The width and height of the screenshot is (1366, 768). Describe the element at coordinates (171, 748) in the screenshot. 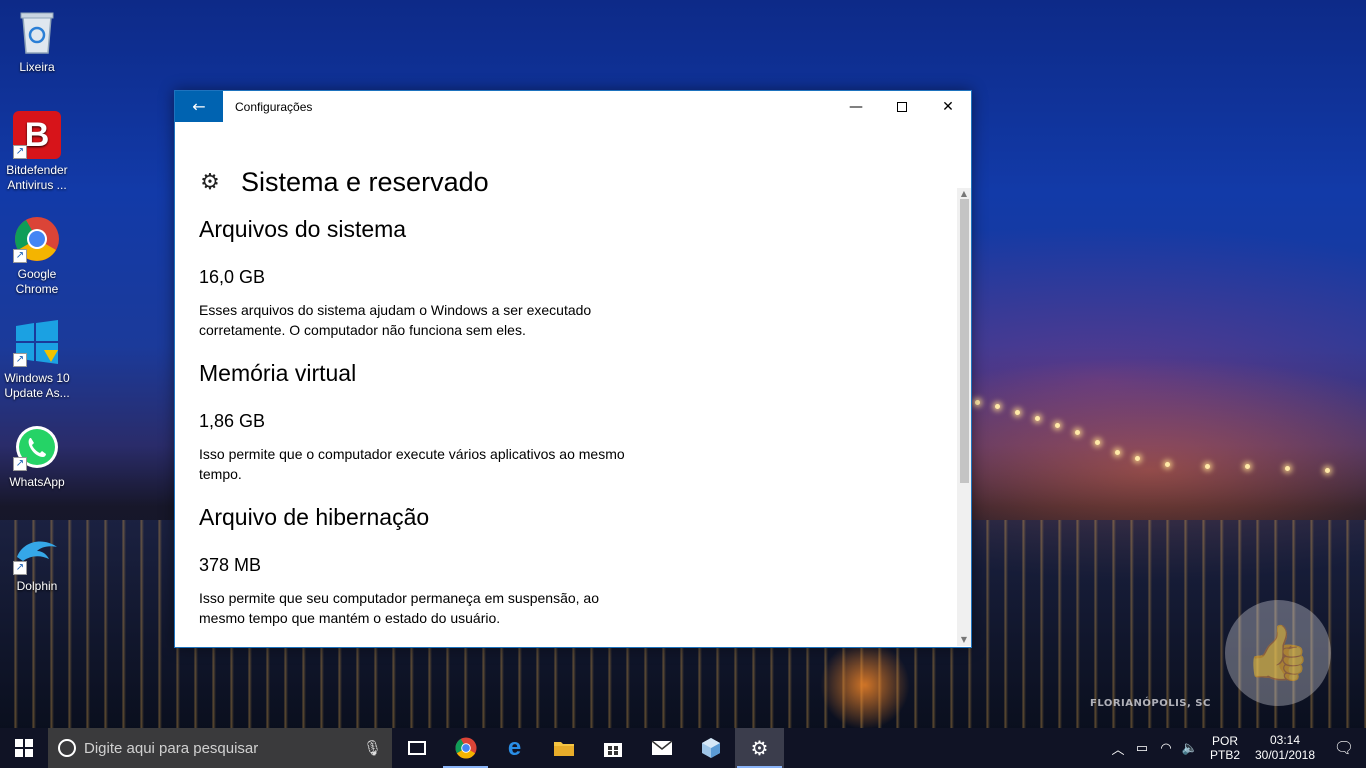

I see `search-placeholder: Digite aqui para pesquisar` at that location.